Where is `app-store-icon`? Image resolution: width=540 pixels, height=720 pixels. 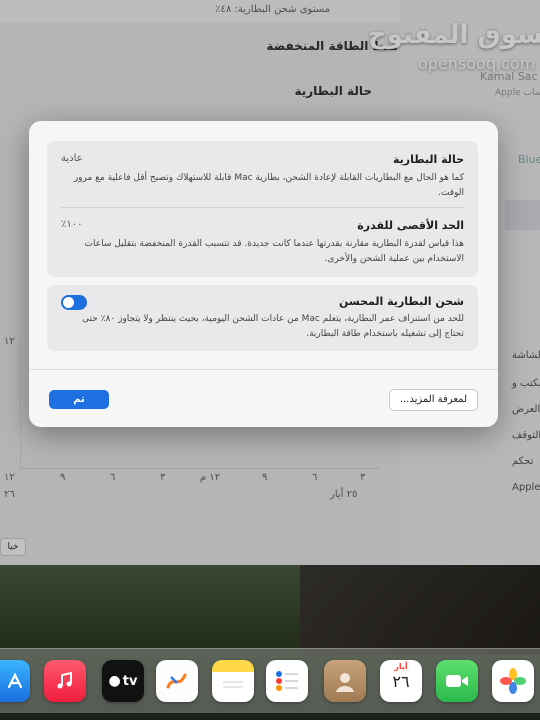 app-store-icon is located at coordinates (15, 681).